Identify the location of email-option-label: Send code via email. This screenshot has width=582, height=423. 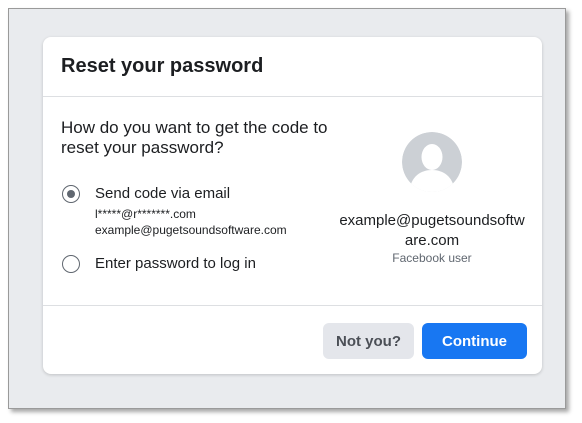
(163, 193).